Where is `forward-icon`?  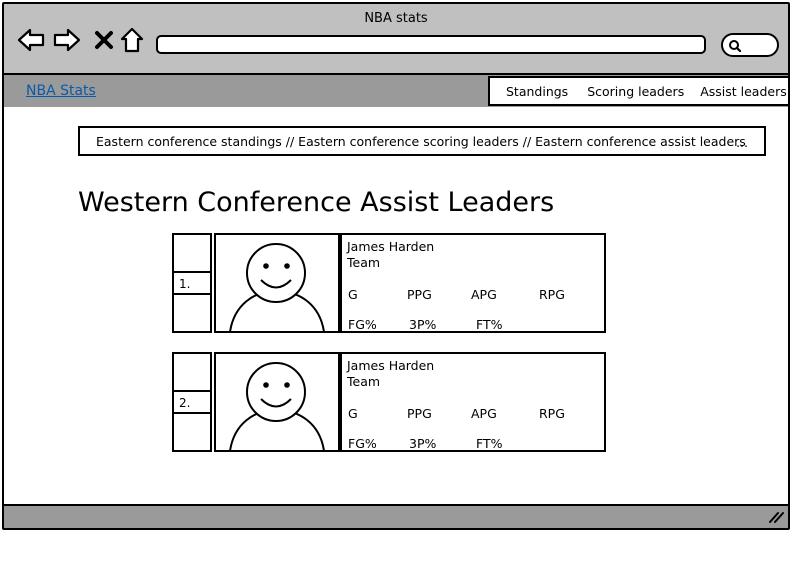 forward-icon is located at coordinates (67, 40).